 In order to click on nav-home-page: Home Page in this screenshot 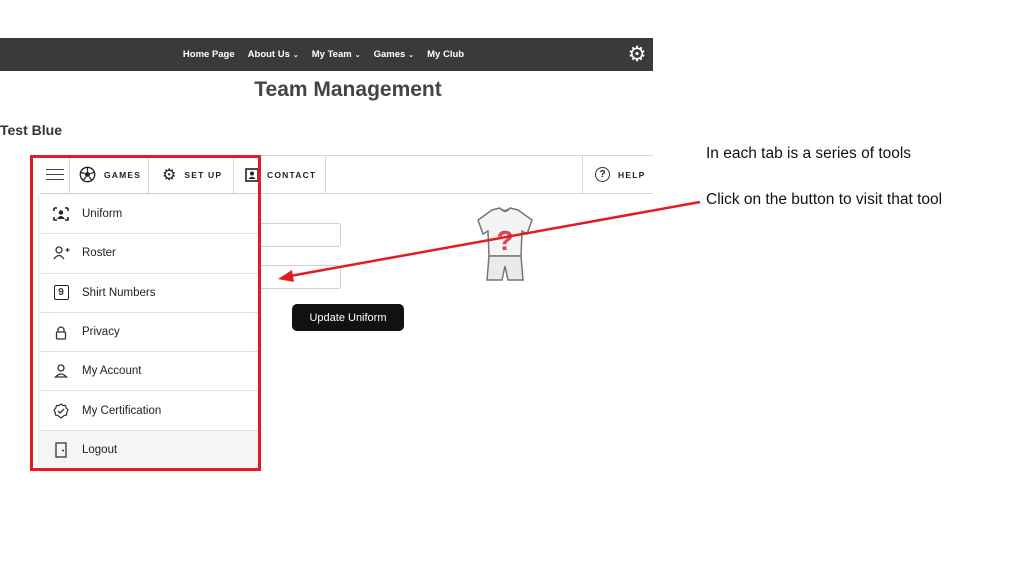, I will do `click(209, 54)`.